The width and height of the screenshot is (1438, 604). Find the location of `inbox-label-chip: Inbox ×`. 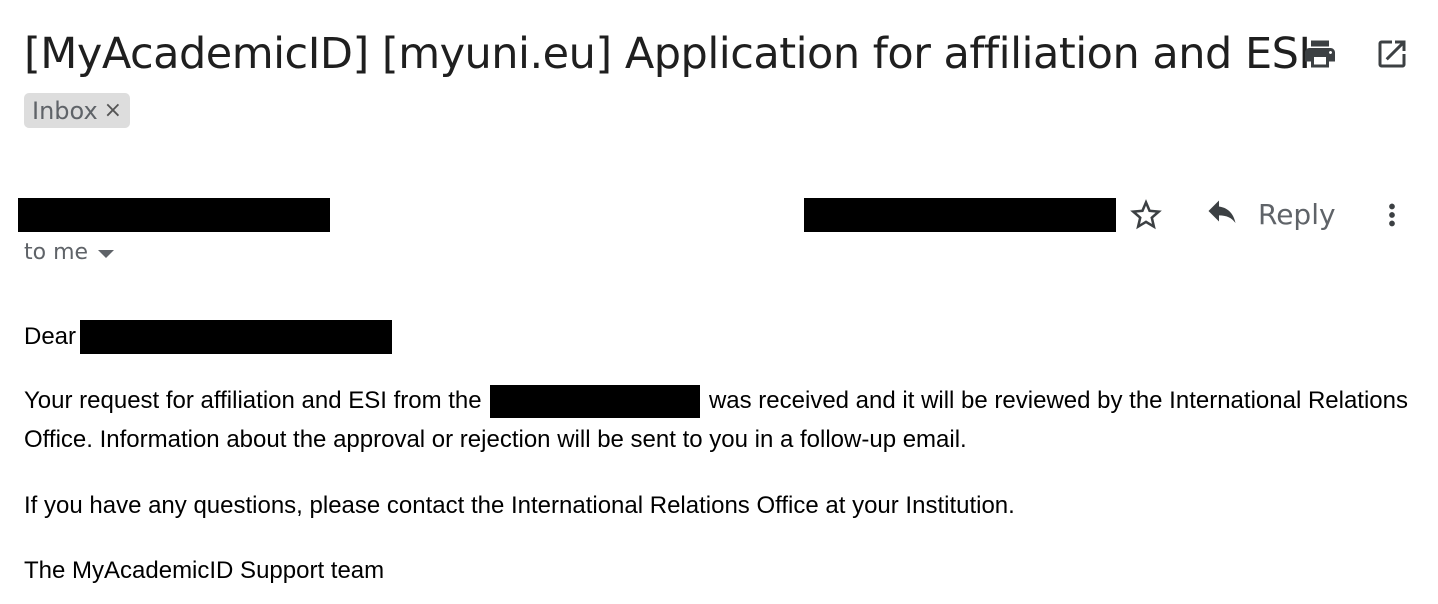

inbox-label-chip: Inbox × is located at coordinates (77, 110).